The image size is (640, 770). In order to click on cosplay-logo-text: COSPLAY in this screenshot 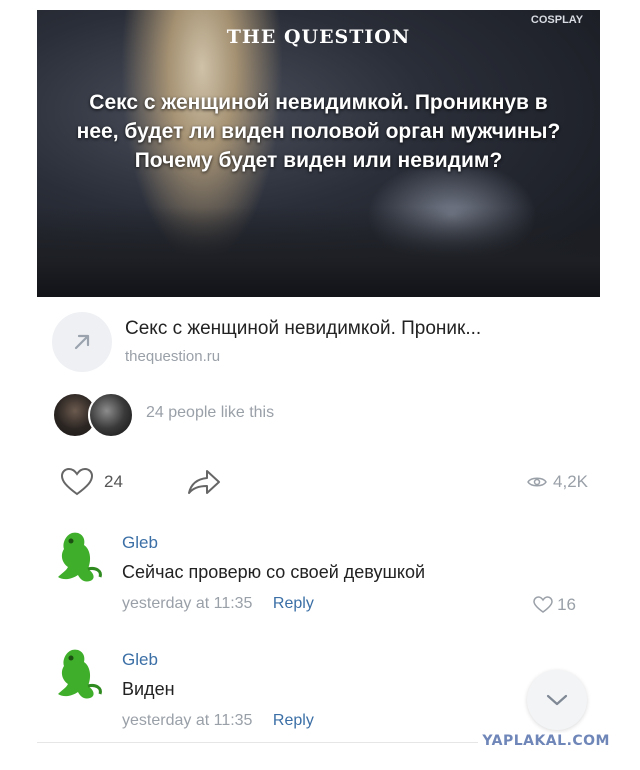, I will do `click(557, 20)`.